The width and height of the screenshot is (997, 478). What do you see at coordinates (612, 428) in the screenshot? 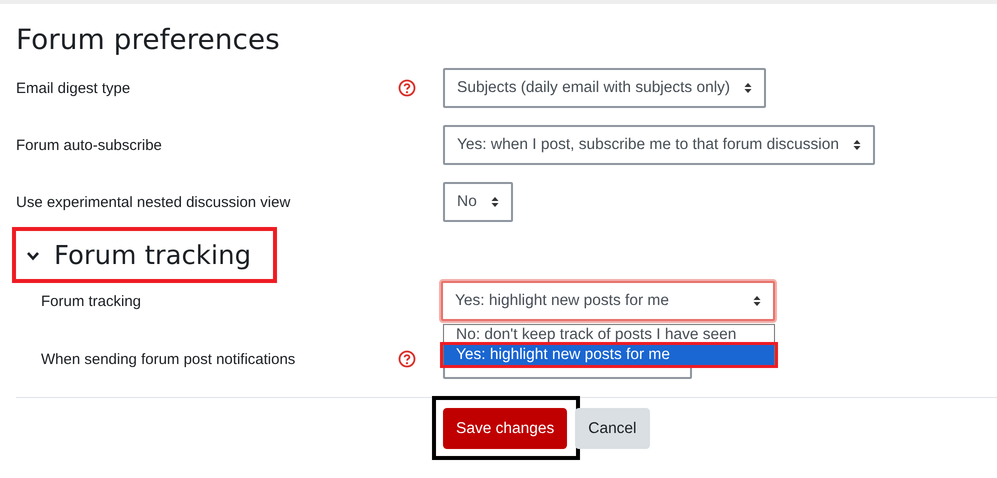
I see `cancel-button: Cancel` at bounding box center [612, 428].